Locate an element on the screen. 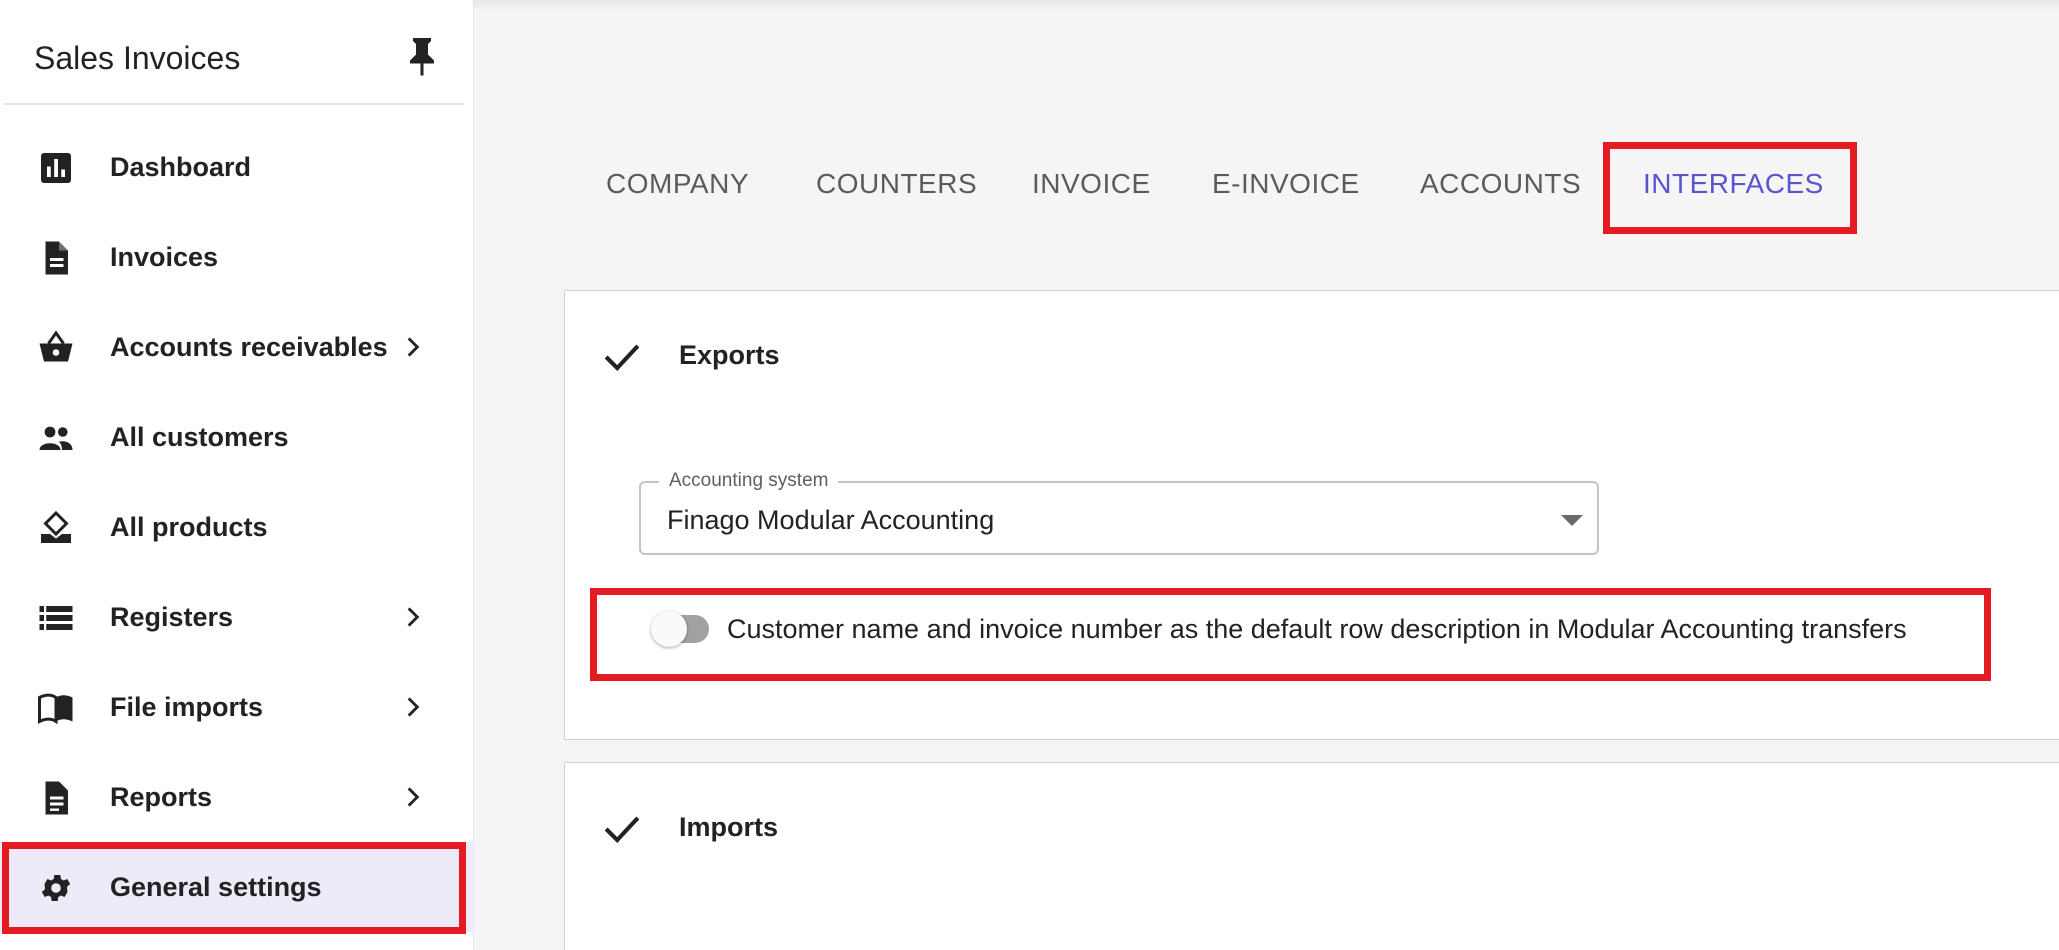 This screenshot has width=2059, height=950. toggle-knob is located at coordinates (669, 629).